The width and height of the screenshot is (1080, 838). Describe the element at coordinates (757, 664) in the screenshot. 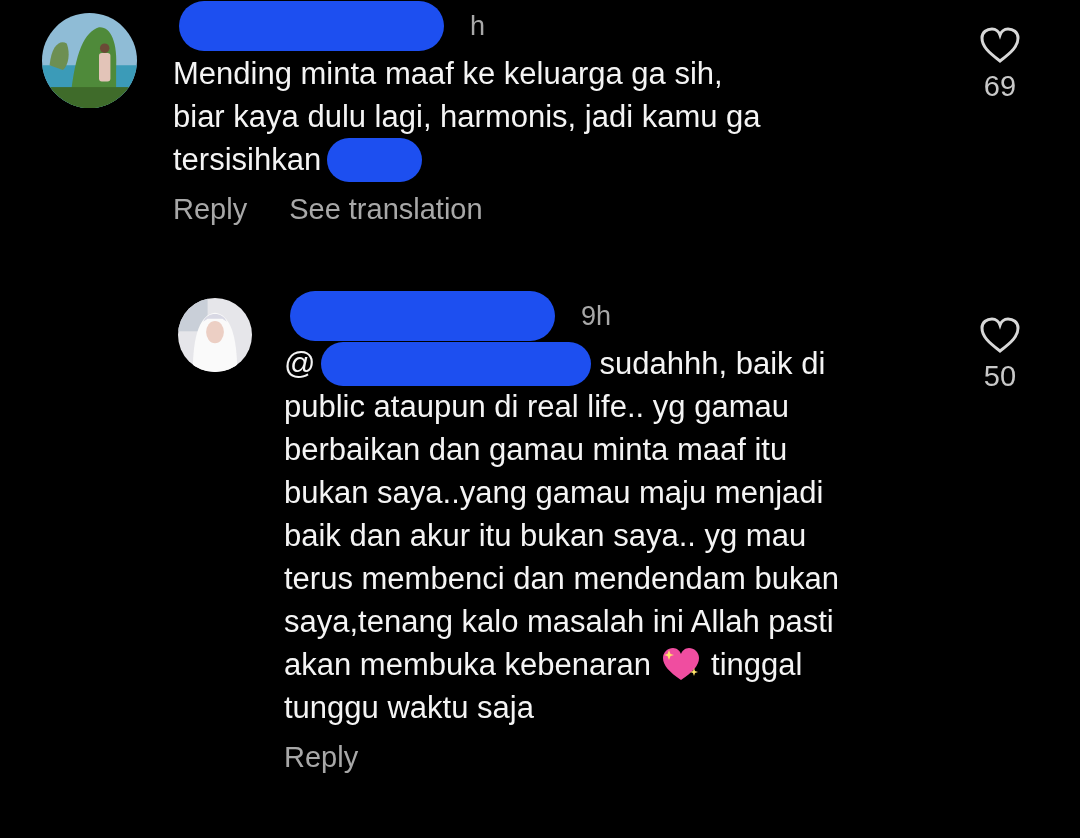

I see `comment-text: tinggal` at that location.